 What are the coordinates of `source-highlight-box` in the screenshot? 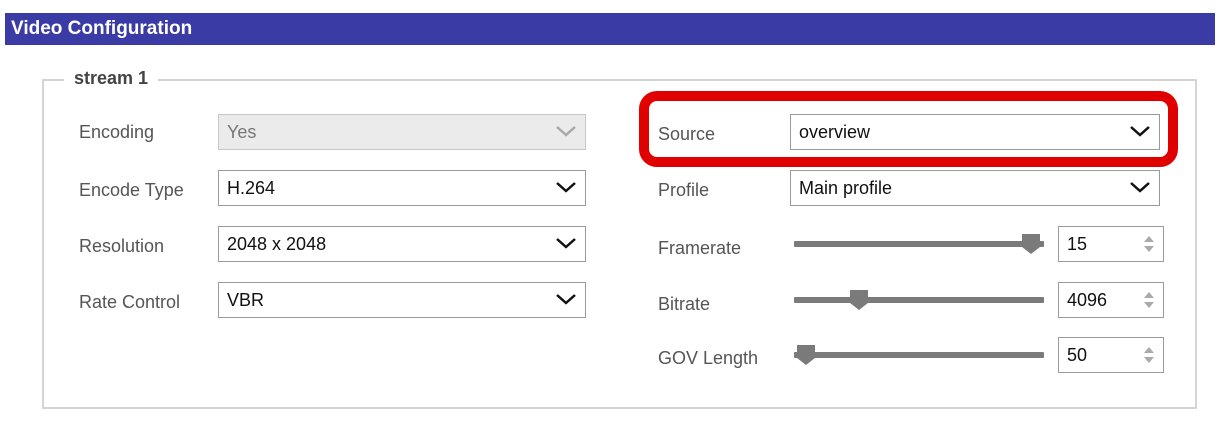 It's located at (908, 129).